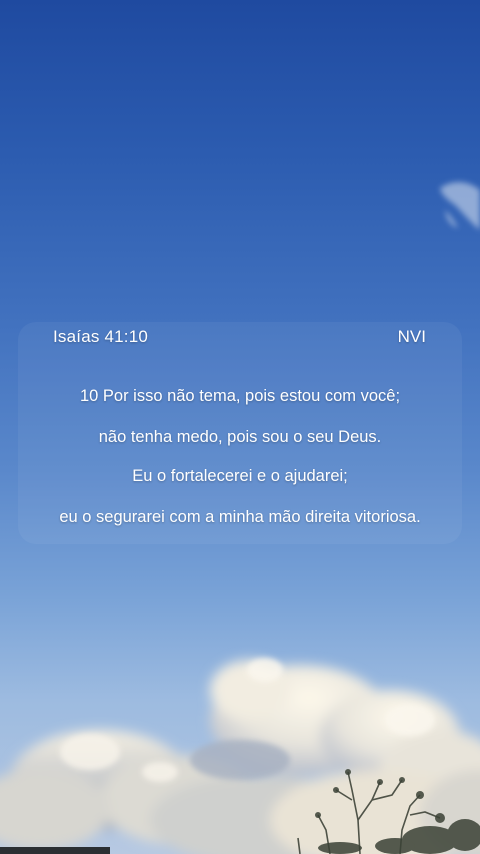  I want to click on wisp-cloud, so click(460, 206).